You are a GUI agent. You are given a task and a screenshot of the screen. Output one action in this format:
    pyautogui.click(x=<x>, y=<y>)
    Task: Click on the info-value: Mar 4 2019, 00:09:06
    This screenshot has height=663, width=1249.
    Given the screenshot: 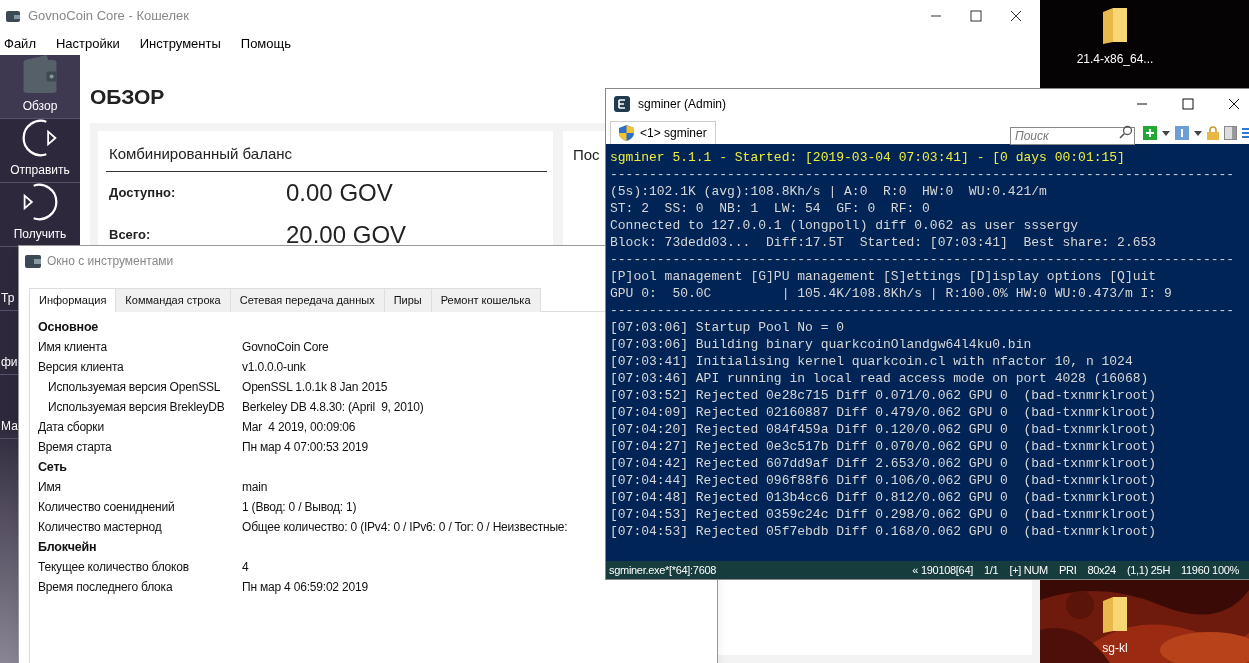 What is the action you would take?
    pyautogui.click(x=299, y=427)
    